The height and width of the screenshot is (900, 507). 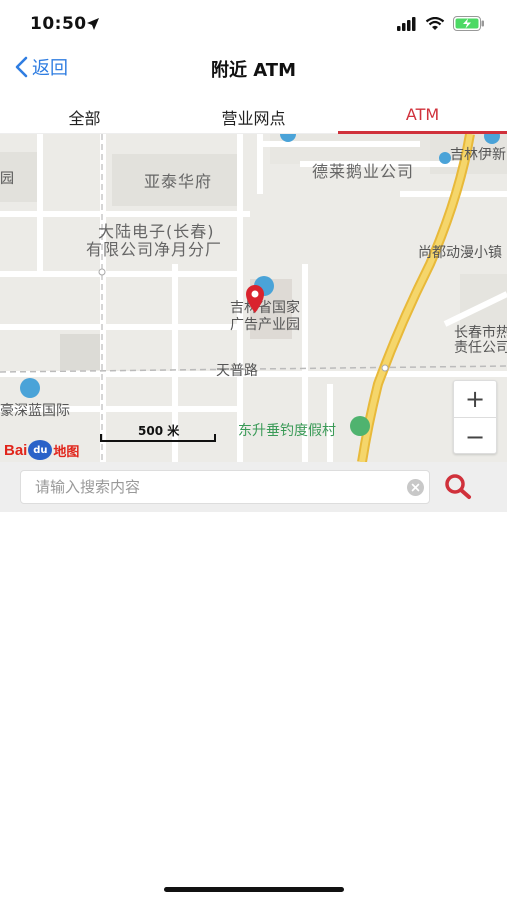 What do you see at coordinates (7, 179) in the screenshot?
I see `map-label-edge-left: 园` at bounding box center [7, 179].